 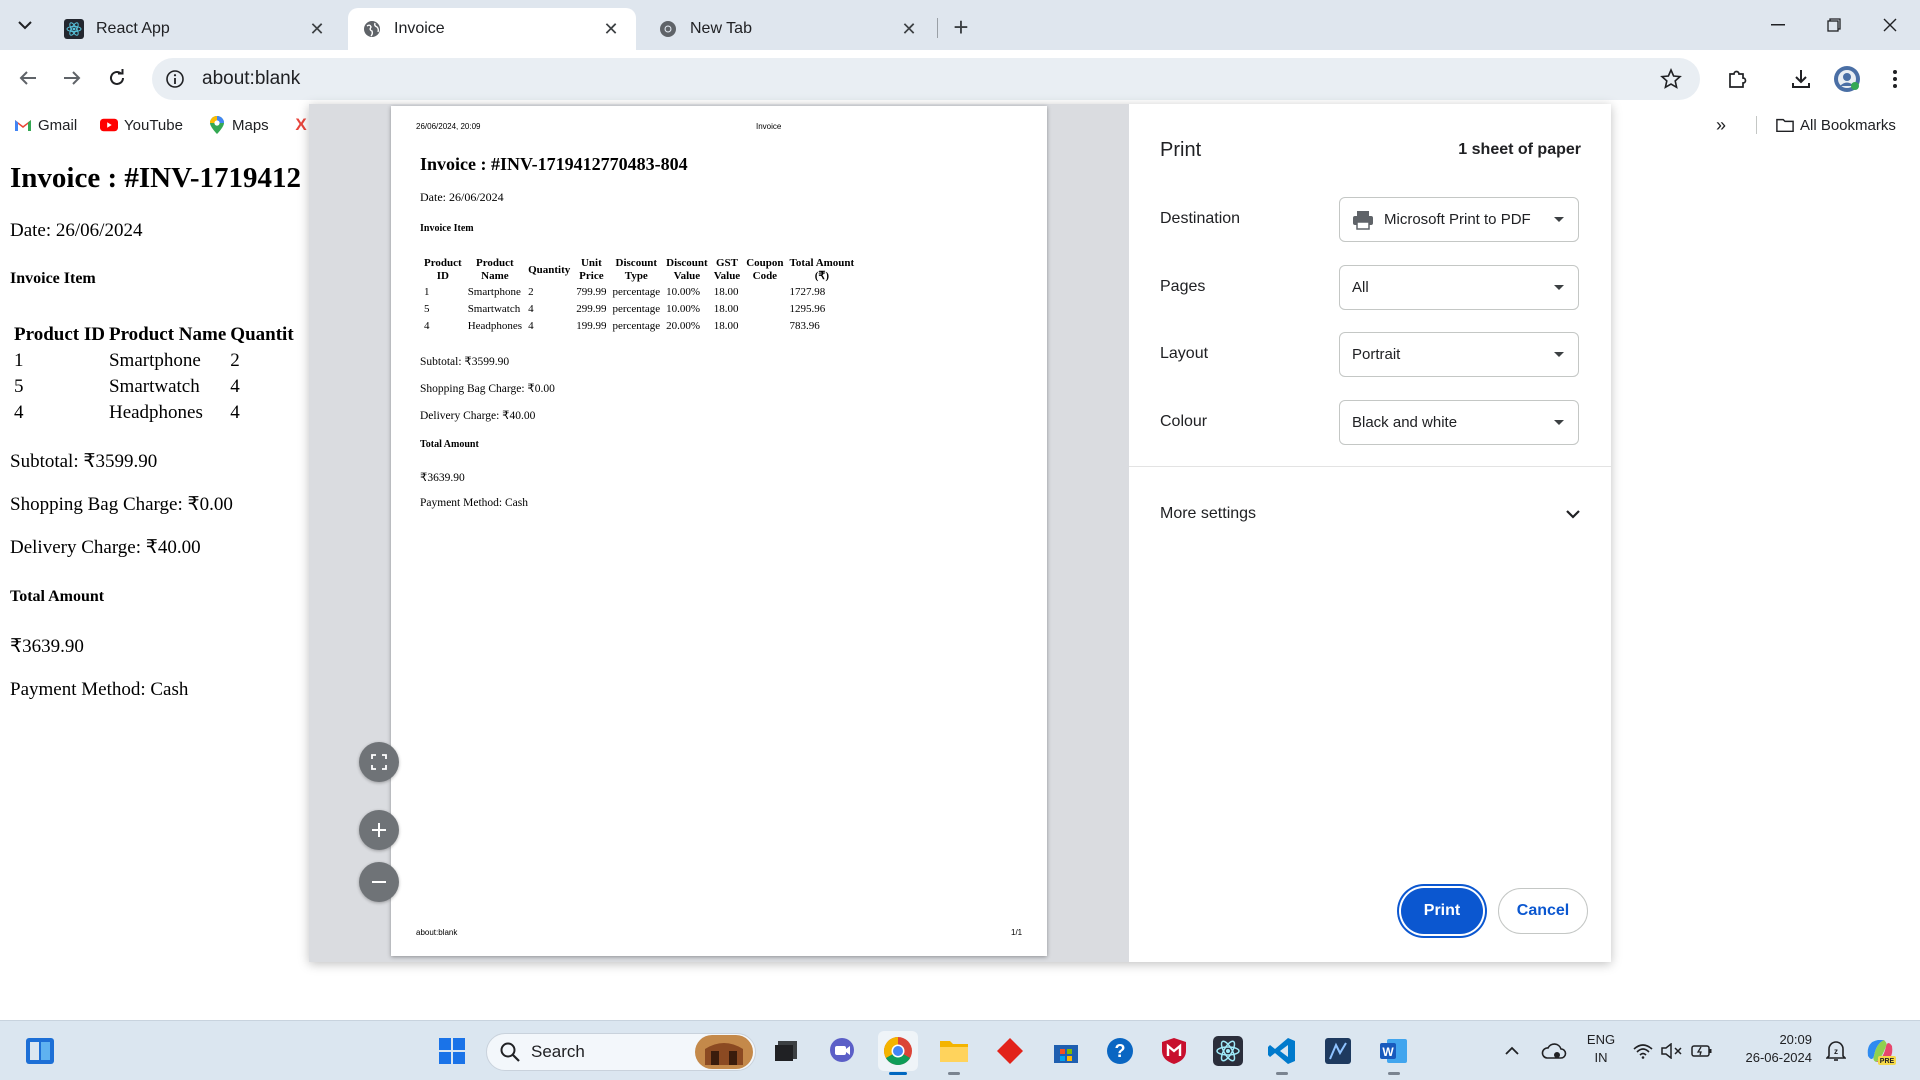 I want to click on browser-menu-button, so click(x=1895, y=79).